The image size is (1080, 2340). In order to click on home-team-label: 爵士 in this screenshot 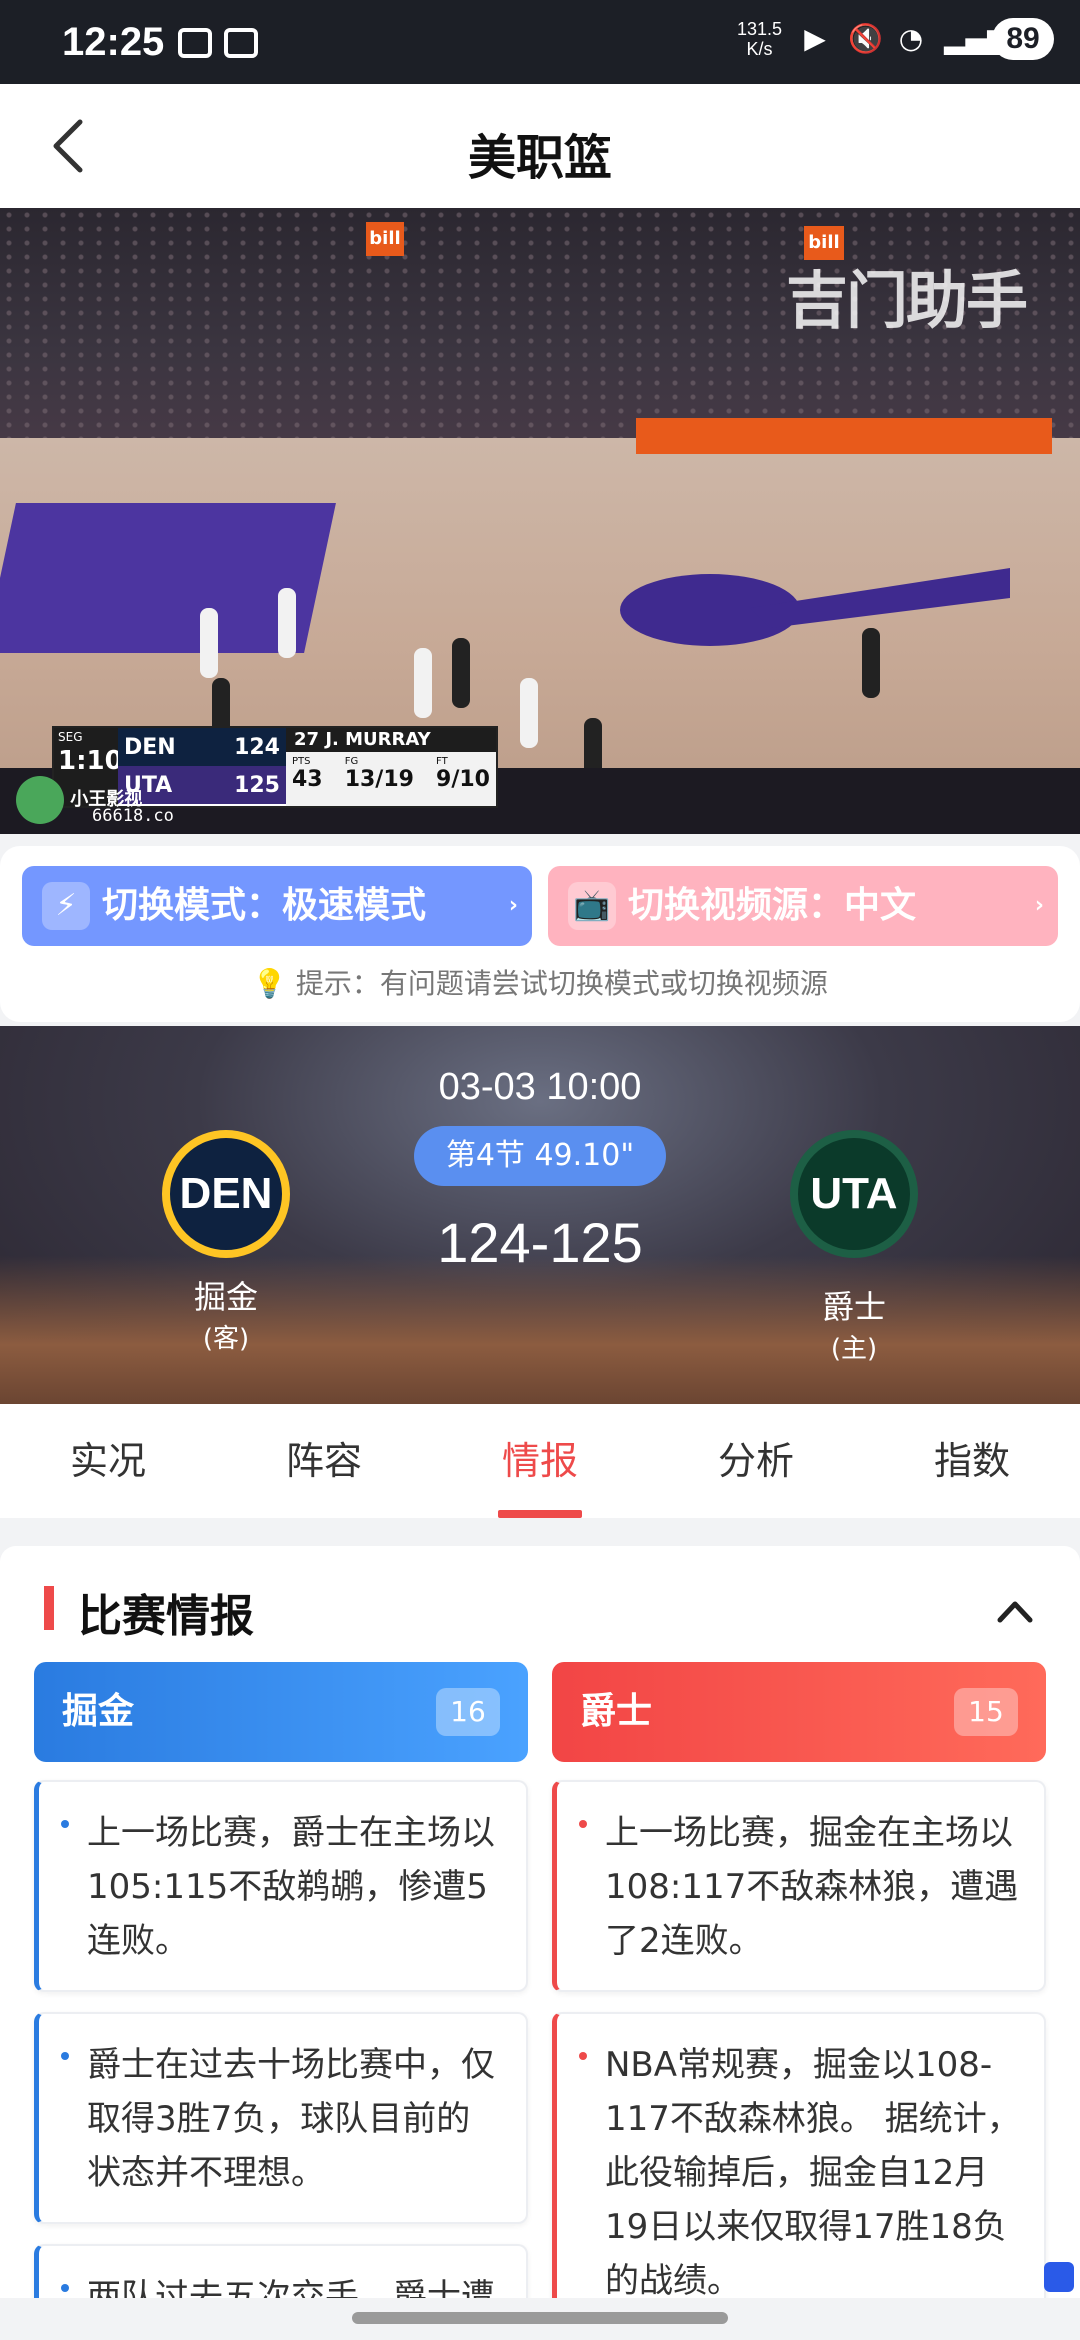, I will do `click(853, 1307)`.